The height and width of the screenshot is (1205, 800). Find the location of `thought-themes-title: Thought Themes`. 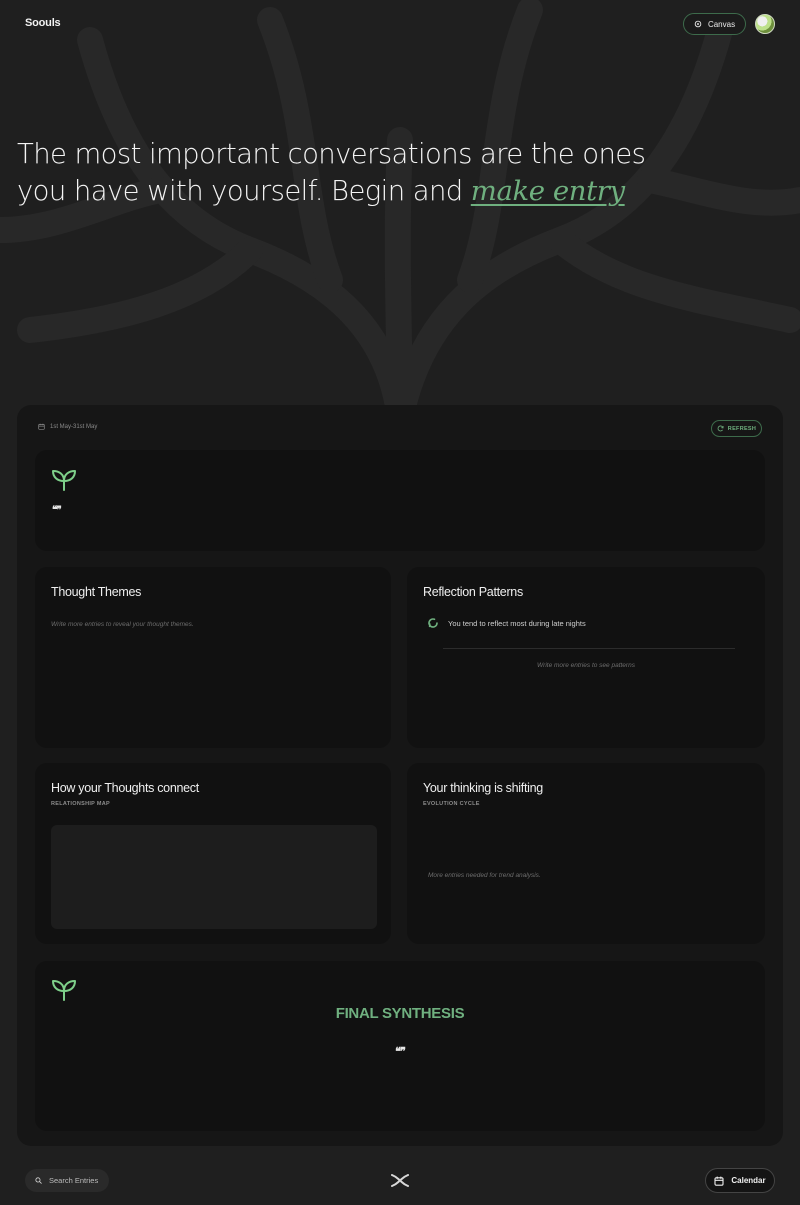

thought-themes-title: Thought Themes is located at coordinates (96, 592).